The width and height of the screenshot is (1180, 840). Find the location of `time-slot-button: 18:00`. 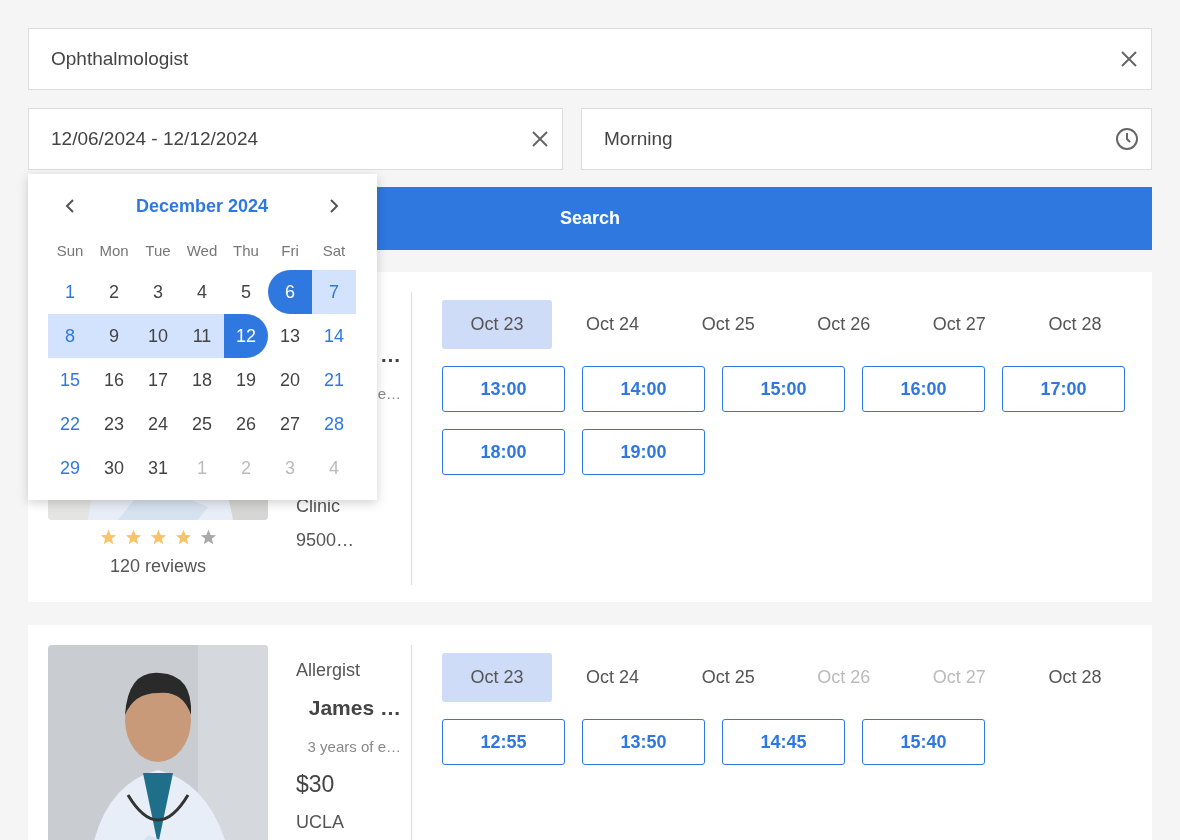

time-slot-button: 18:00 is located at coordinates (503, 452).